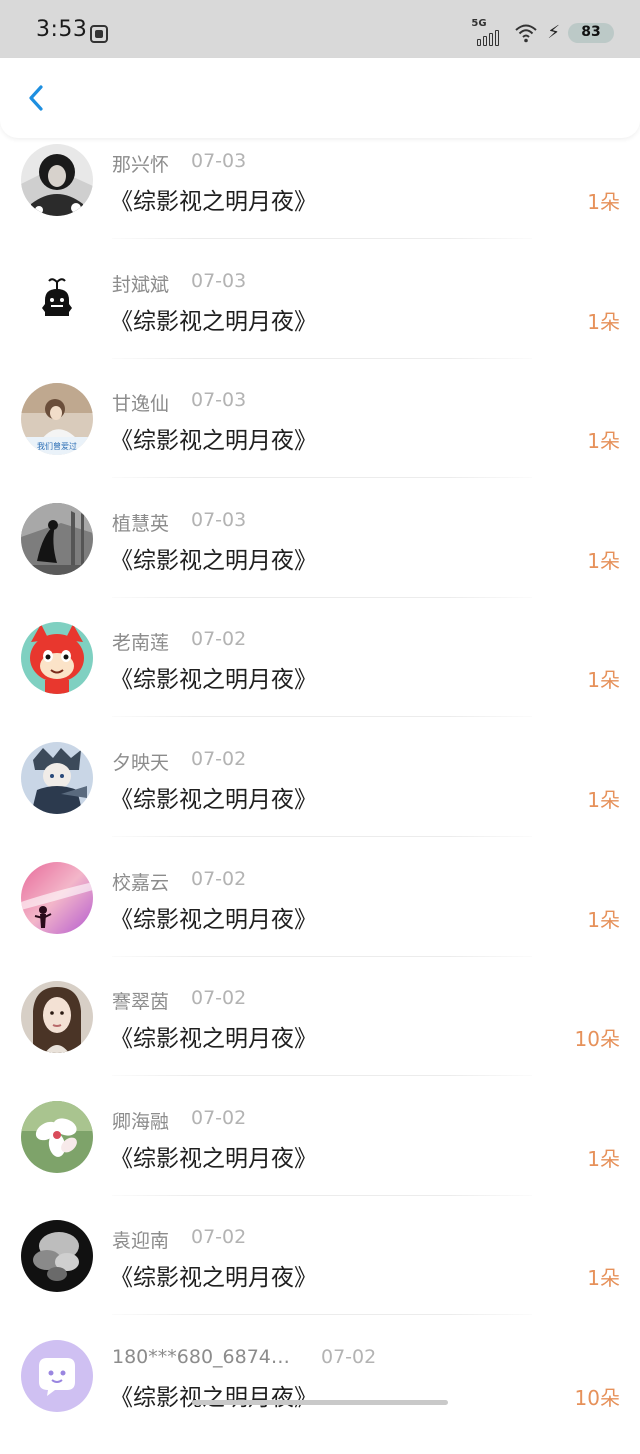  Describe the element at coordinates (320, 676) in the screenshot. I see `list-item: 老南莲 07-02 《综影视之明月夜》 1朵` at that location.